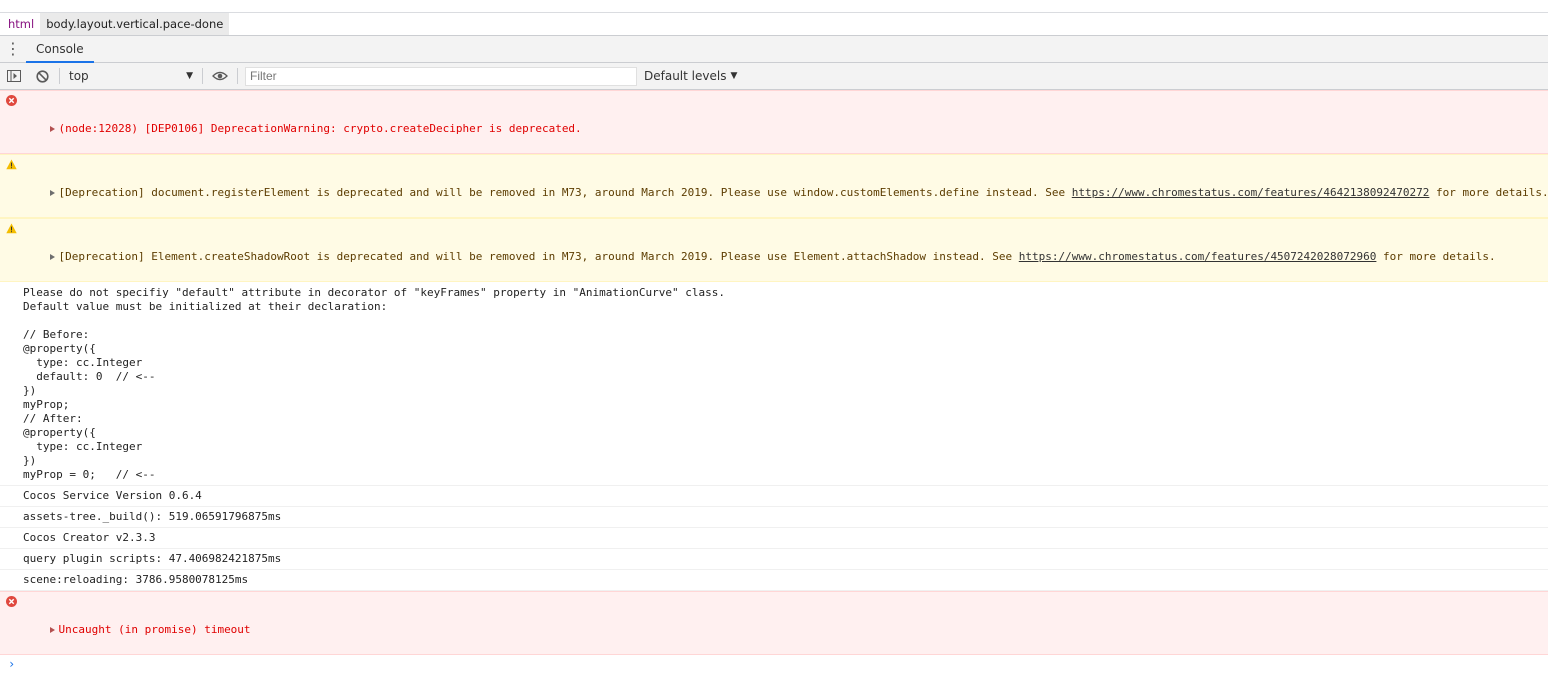 The image size is (1548, 675). I want to click on console-log-message: Cocos Service Version 0.6.4, so click(774, 496).